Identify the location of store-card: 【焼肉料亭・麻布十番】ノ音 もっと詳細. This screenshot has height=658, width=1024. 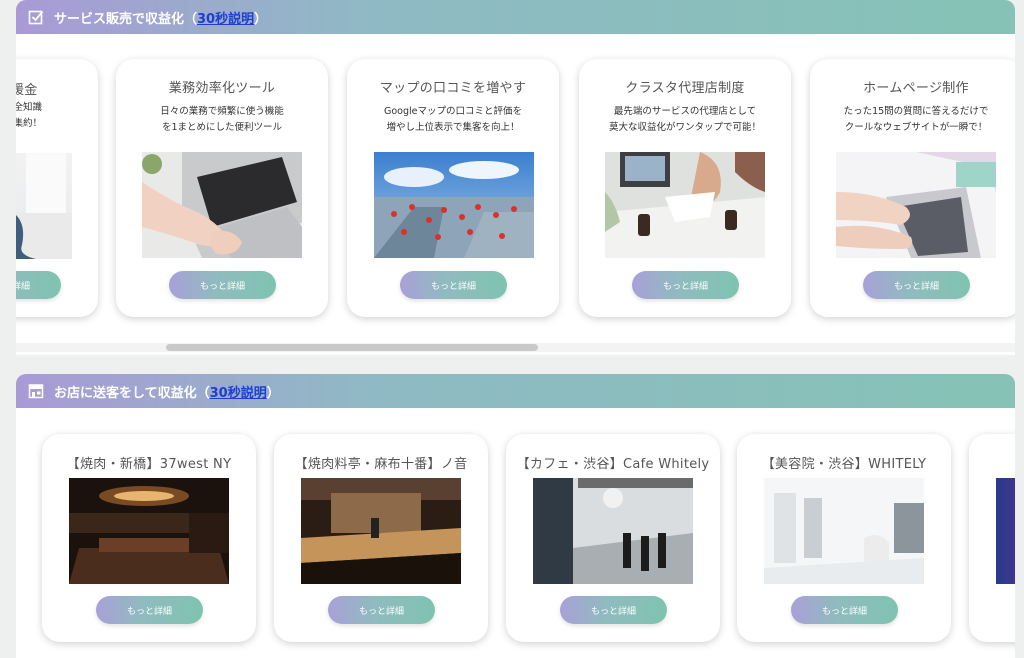
(381, 538).